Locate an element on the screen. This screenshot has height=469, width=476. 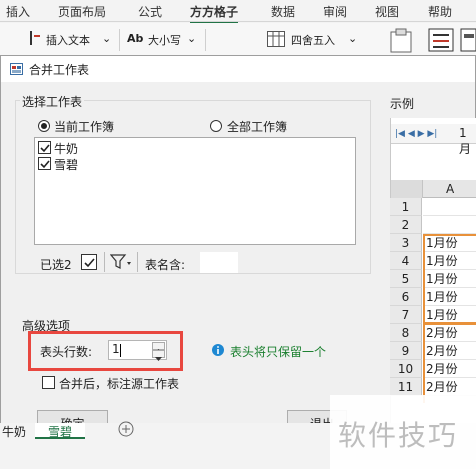
insert-text-dropdown-icon: ⌄ is located at coordinates (106, 38).